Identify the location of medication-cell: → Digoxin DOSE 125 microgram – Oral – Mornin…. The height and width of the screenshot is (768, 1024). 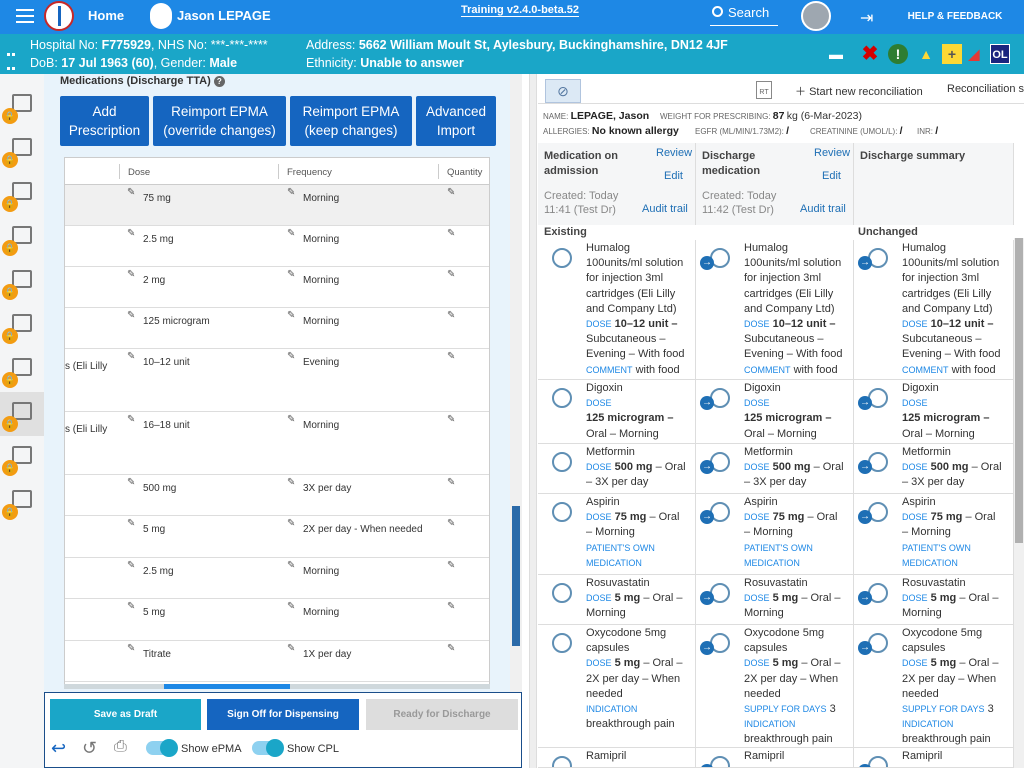
(775, 412).